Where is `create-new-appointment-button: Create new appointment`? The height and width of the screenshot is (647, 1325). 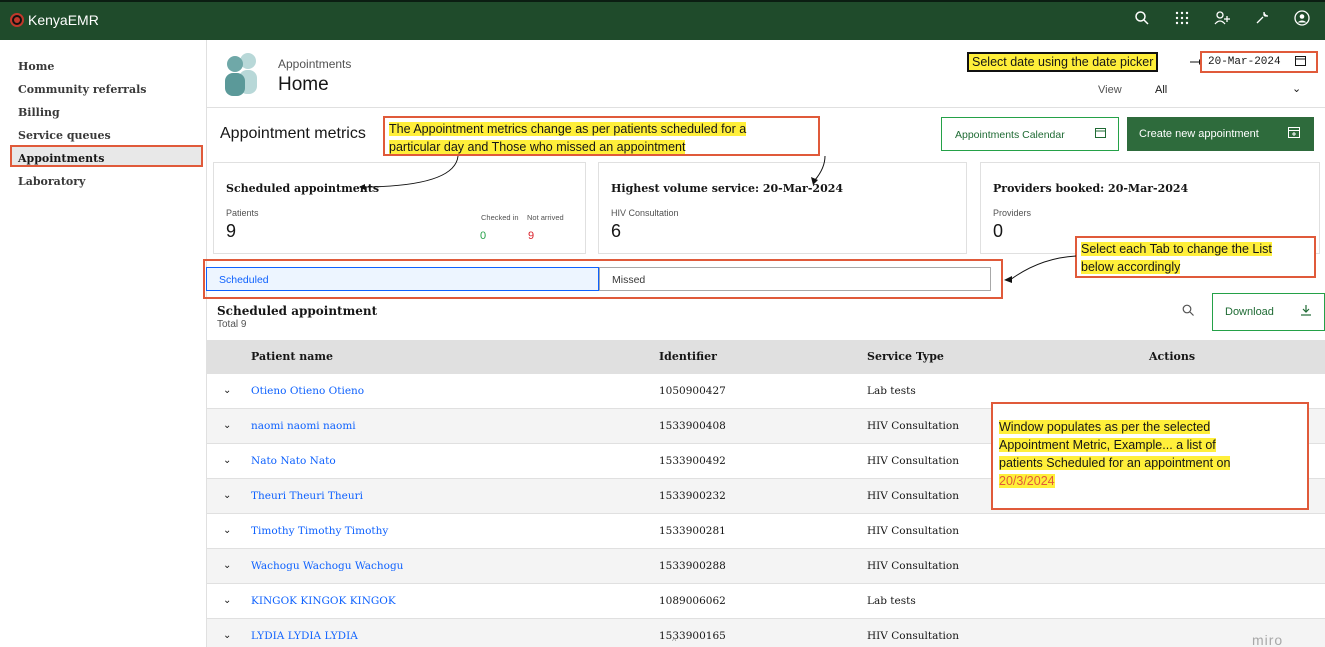 create-new-appointment-button: Create new appointment is located at coordinates (1220, 134).